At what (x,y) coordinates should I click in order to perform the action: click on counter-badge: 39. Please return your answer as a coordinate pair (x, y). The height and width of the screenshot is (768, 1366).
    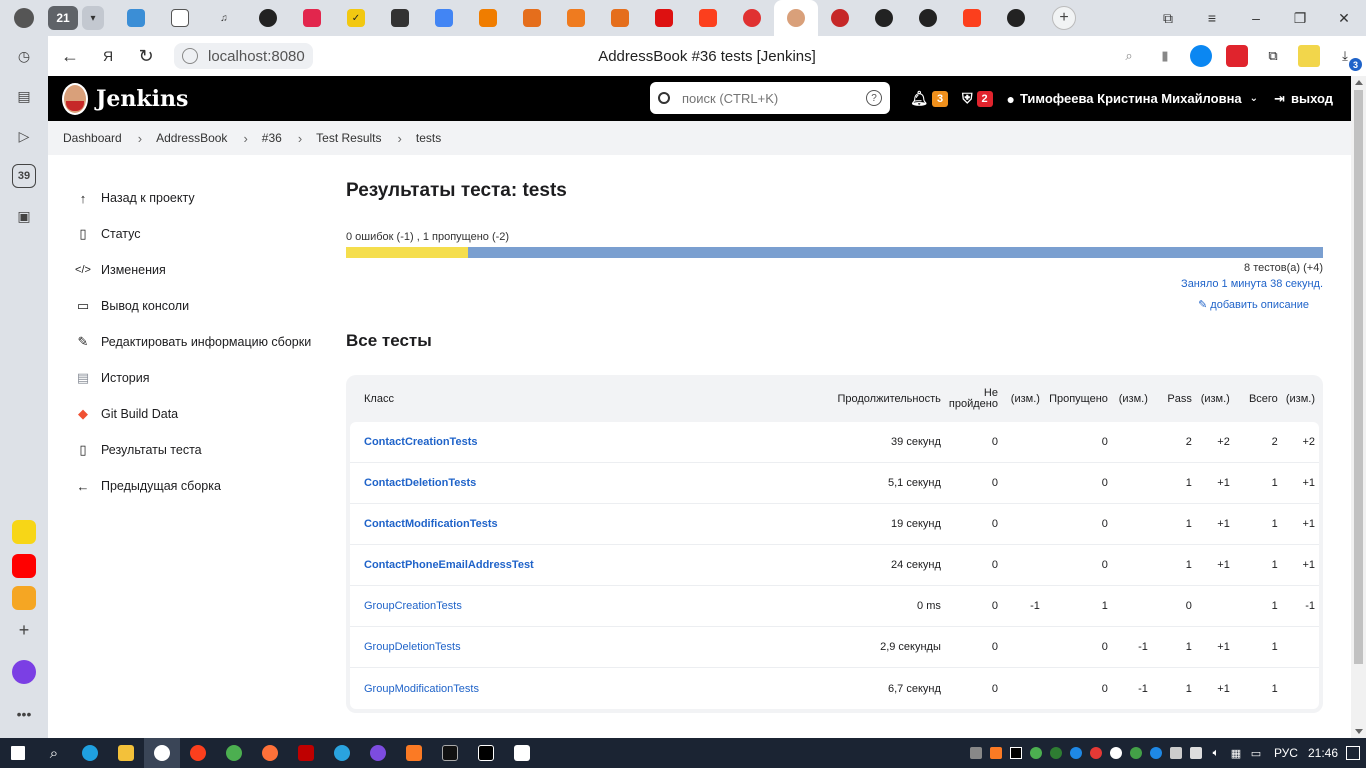
    Looking at the image, I should click on (24, 176).